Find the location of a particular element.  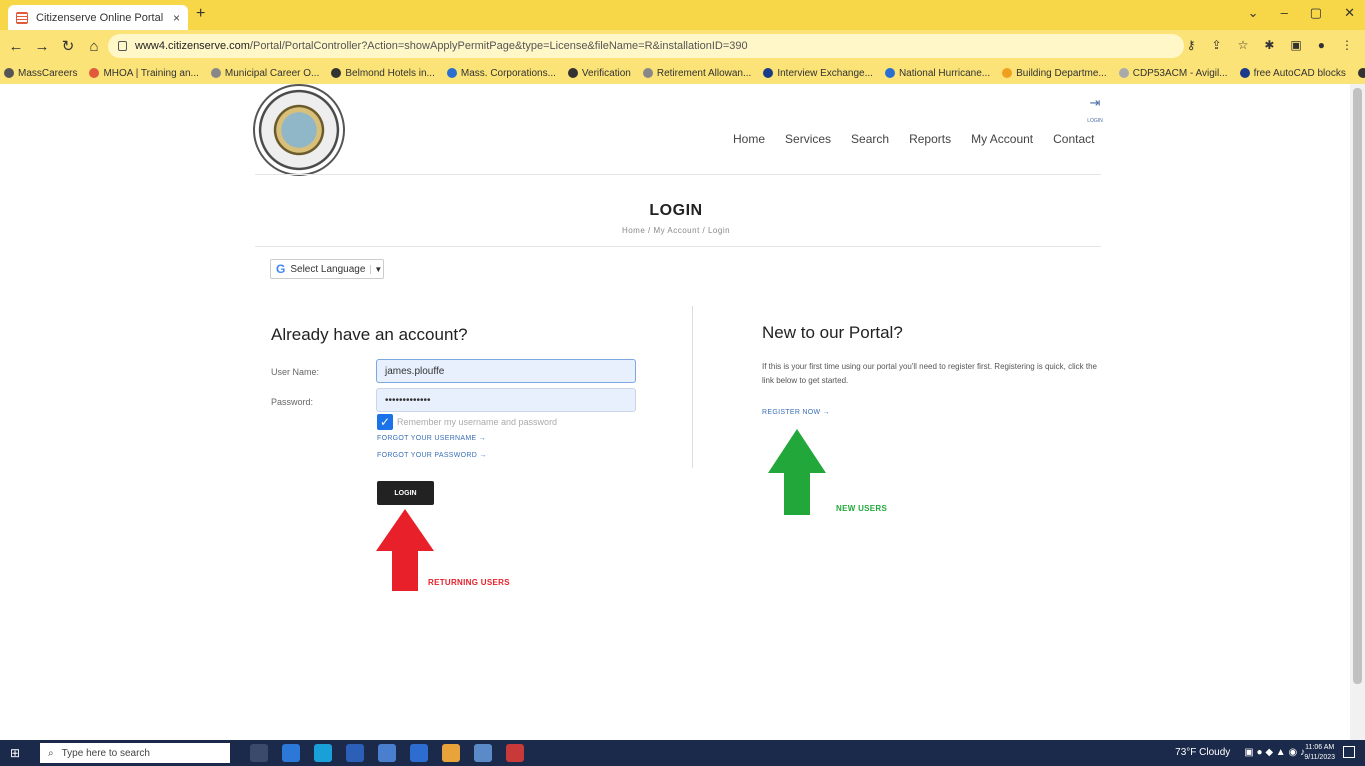

password-input: ••••••••••••• is located at coordinates (506, 400).